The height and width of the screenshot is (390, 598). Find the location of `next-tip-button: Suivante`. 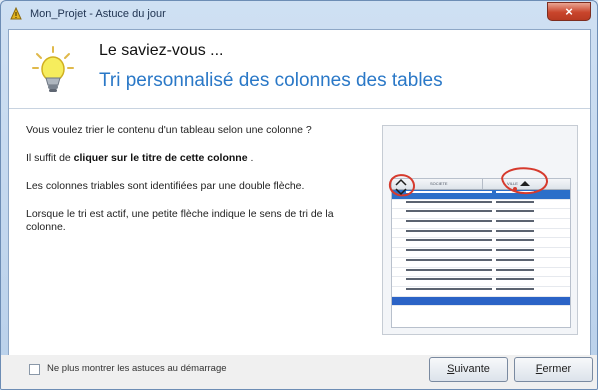

next-tip-button: Suivante is located at coordinates (468, 369).